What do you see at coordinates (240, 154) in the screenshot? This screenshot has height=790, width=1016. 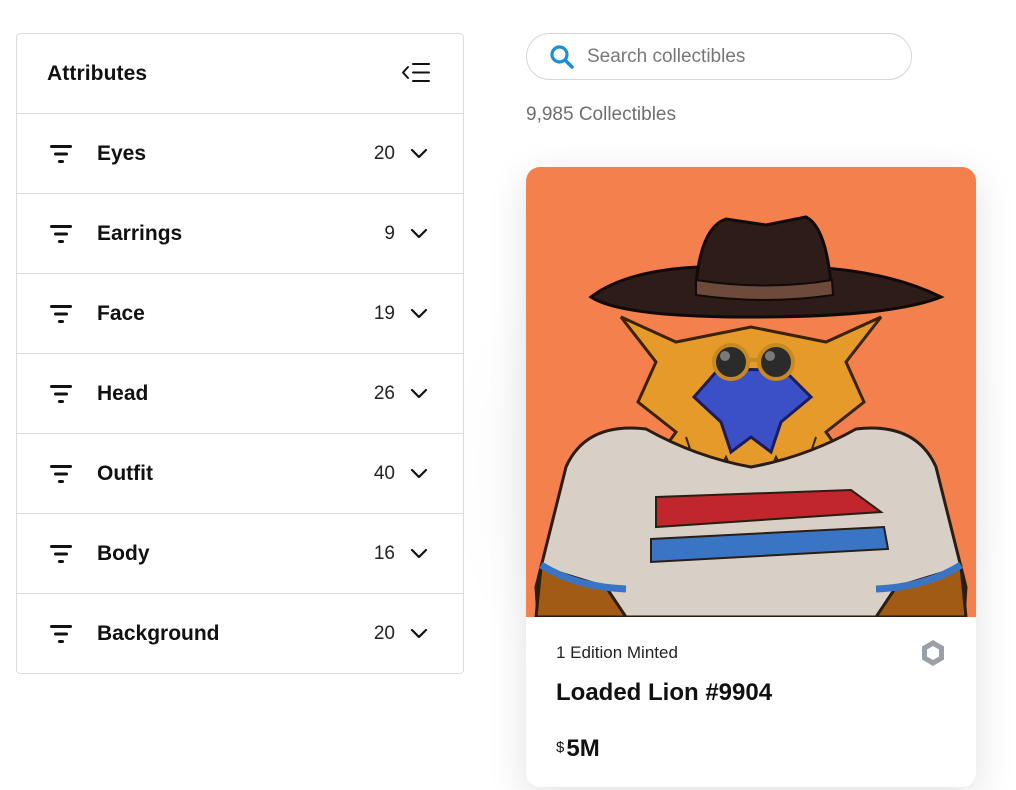 I see `attribute-row-eyes: Eyes 20` at bounding box center [240, 154].